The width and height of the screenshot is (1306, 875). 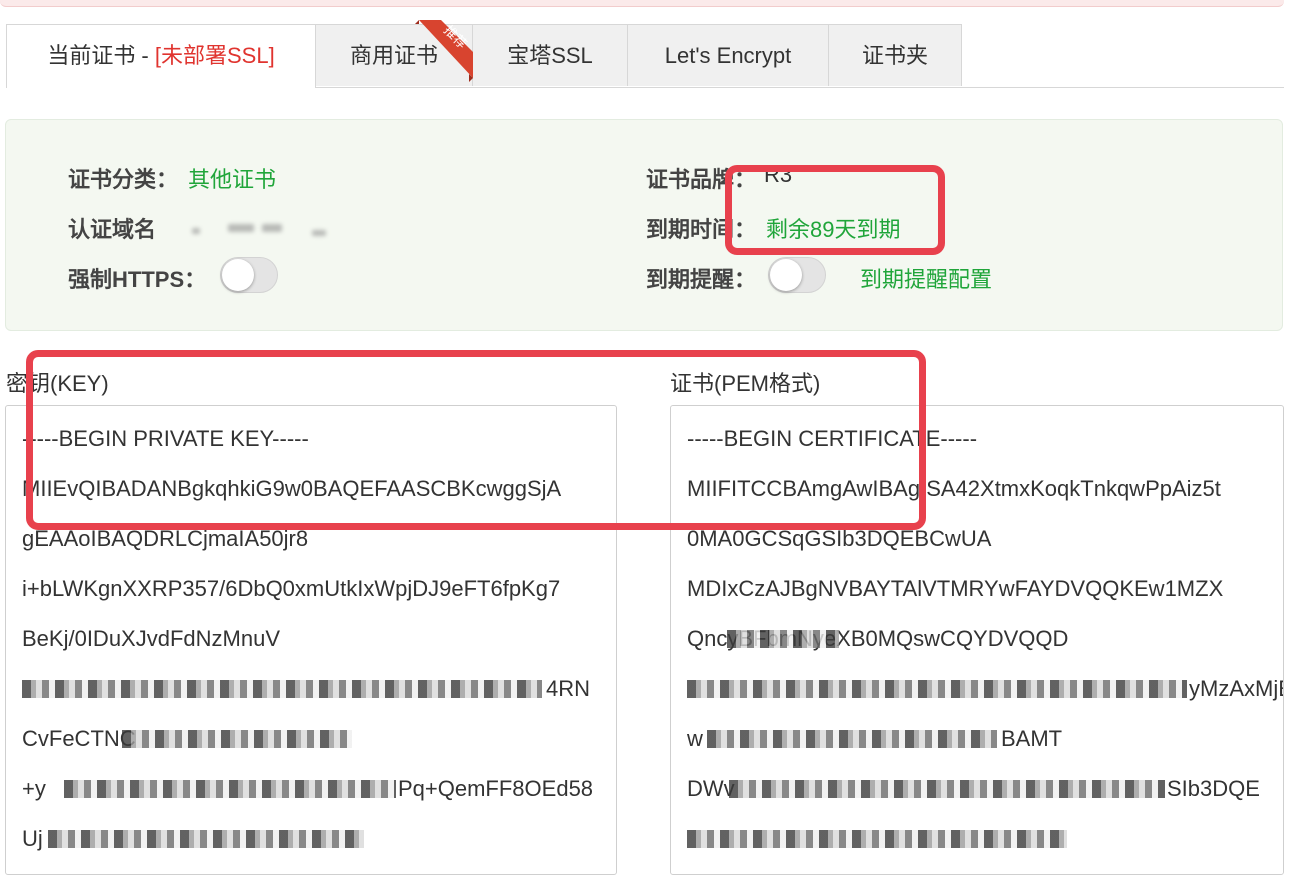 What do you see at coordinates (832, 438) in the screenshot?
I see `cert-line: -----BEGIN CERTIFICATE-----` at bounding box center [832, 438].